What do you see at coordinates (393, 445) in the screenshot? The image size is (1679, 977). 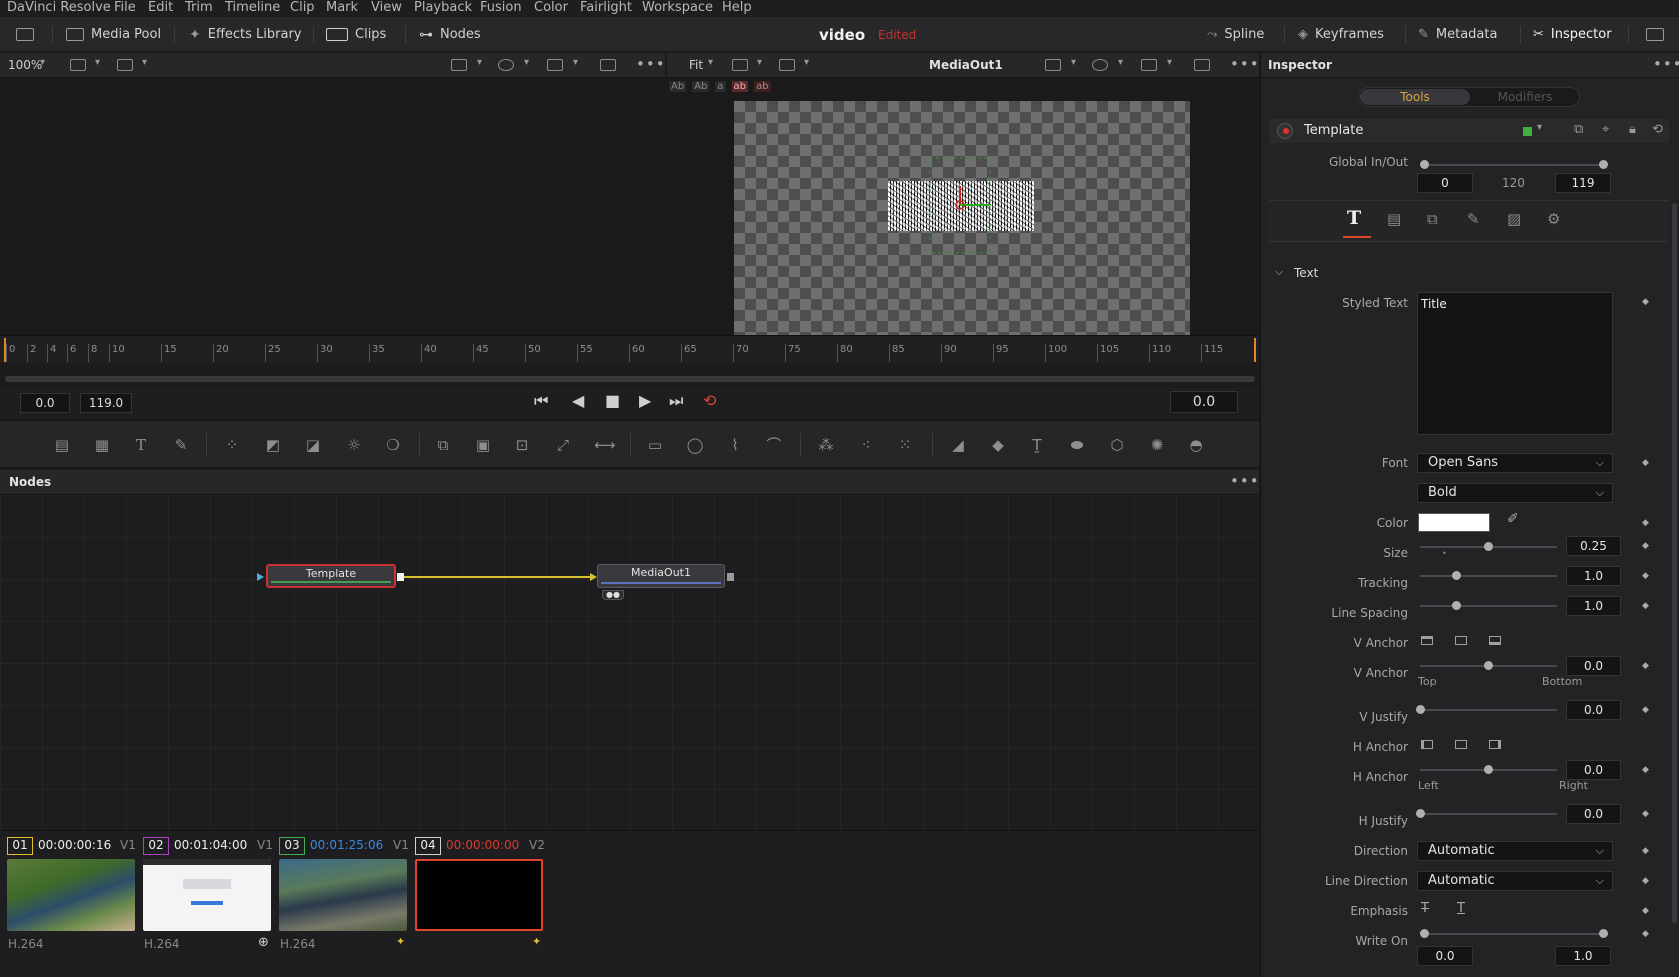 I see `channel-booleans-tool-icon: ❍` at bounding box center [393, 445].